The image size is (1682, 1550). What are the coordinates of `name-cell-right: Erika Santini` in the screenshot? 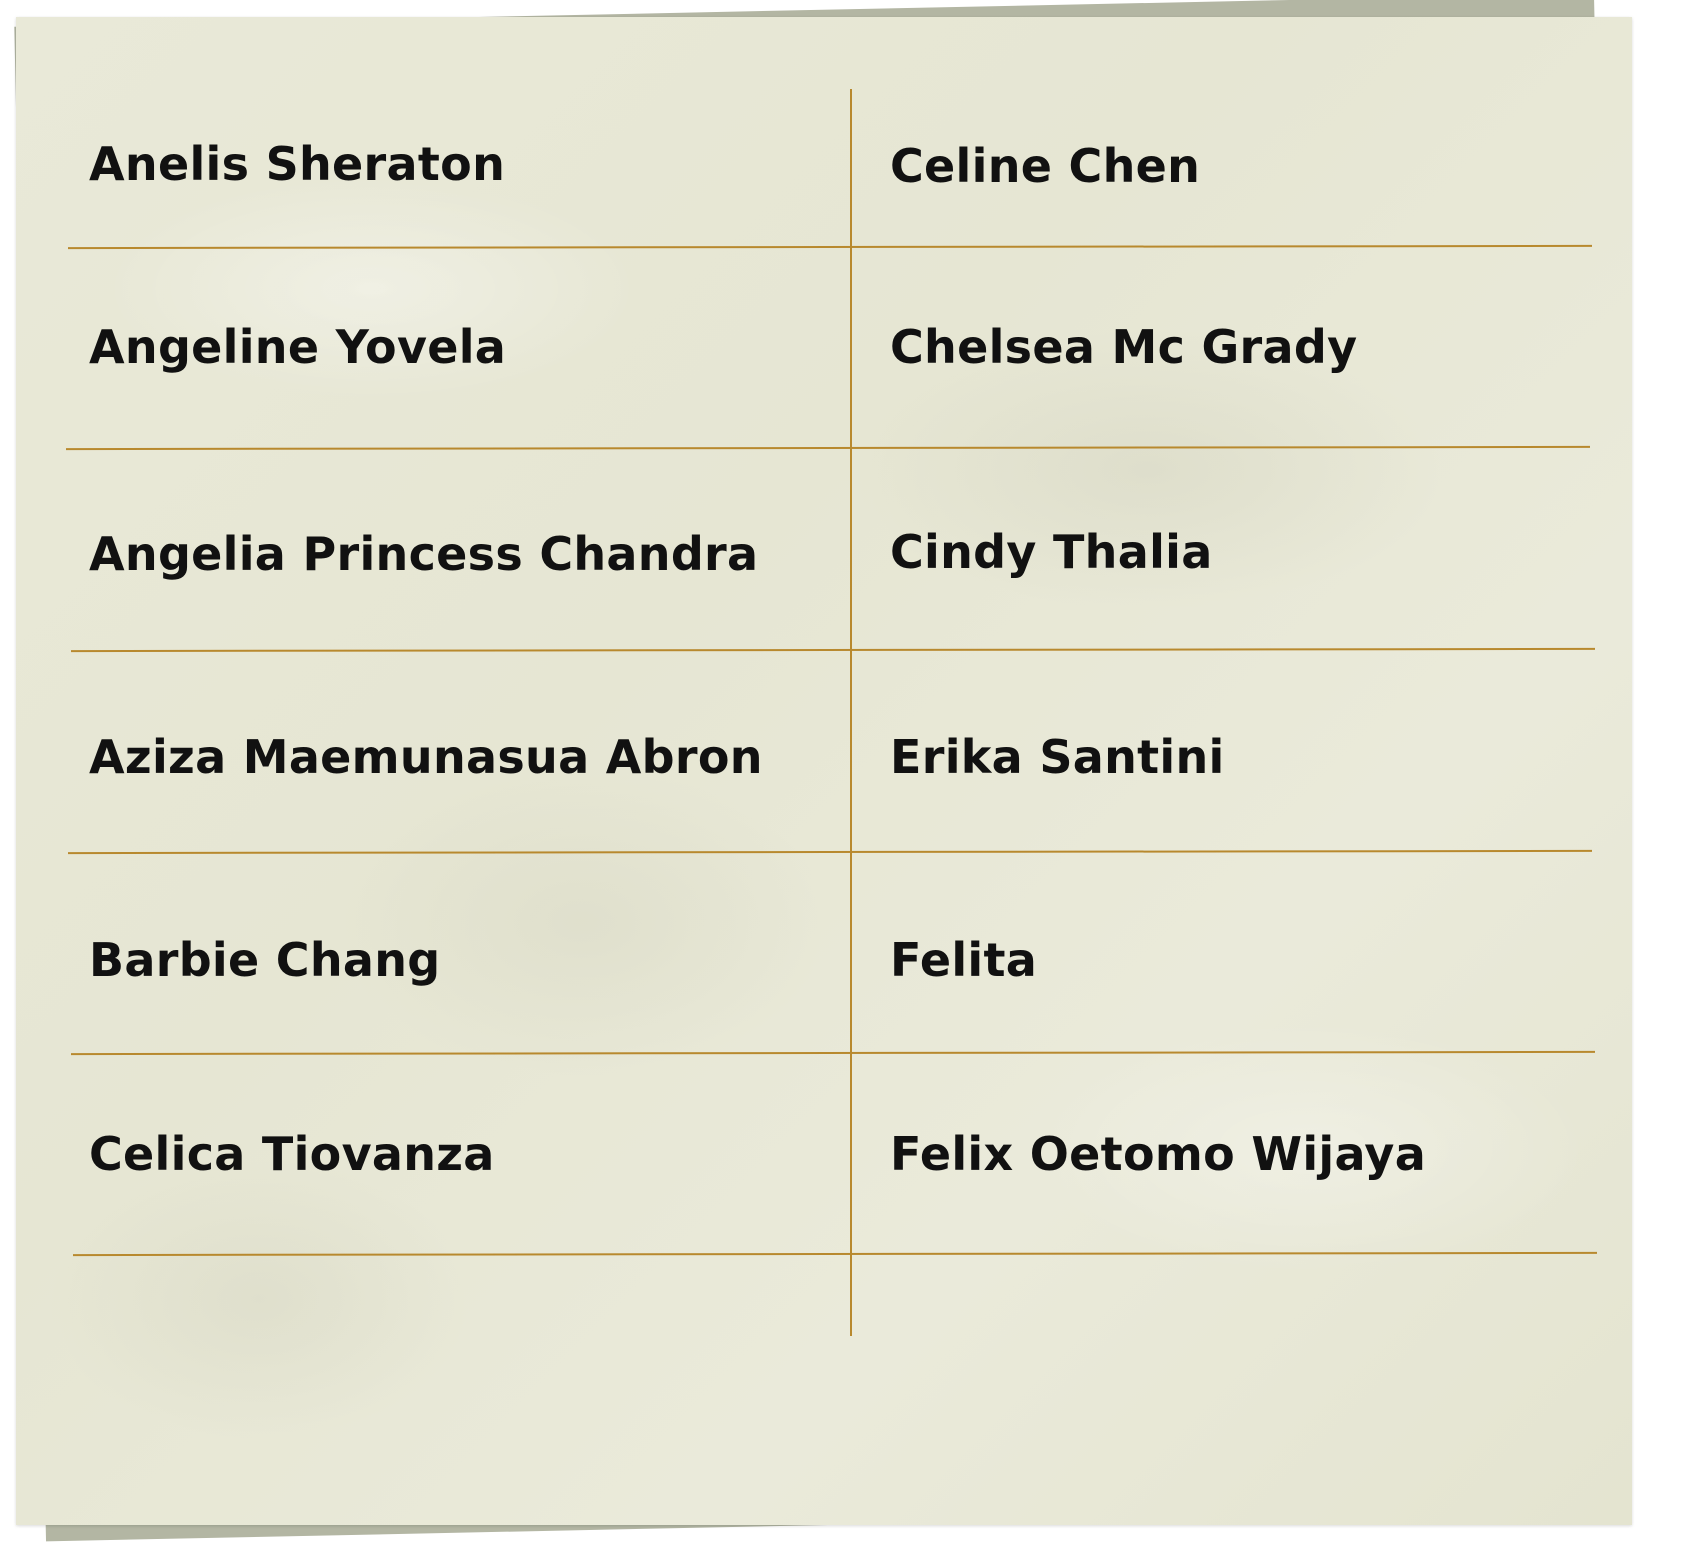 It's located at (1057, 757).